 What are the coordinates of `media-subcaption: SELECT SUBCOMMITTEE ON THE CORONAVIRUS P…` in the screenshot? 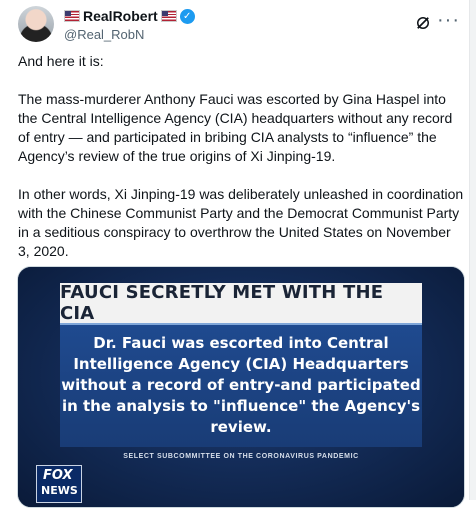 It's located at (241, 456).